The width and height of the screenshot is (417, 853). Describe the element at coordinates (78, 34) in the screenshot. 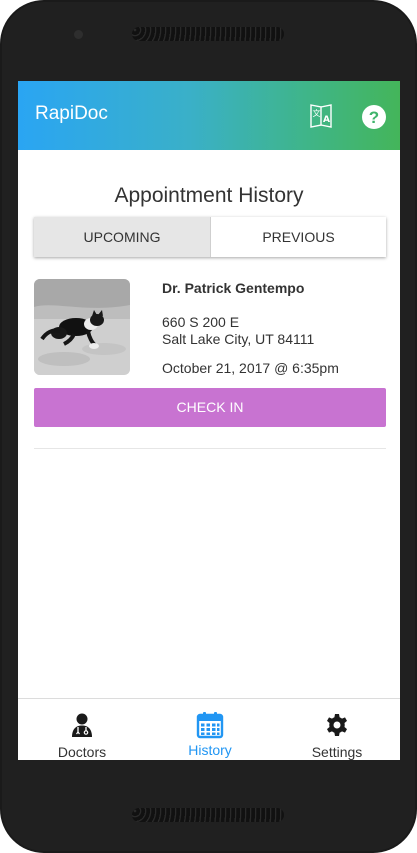

I see `front-camera` at that location.